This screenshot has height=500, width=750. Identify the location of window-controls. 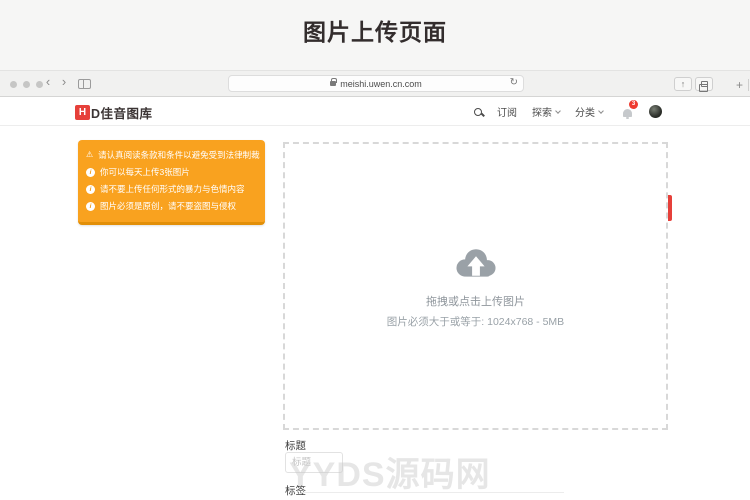
(26, 84).